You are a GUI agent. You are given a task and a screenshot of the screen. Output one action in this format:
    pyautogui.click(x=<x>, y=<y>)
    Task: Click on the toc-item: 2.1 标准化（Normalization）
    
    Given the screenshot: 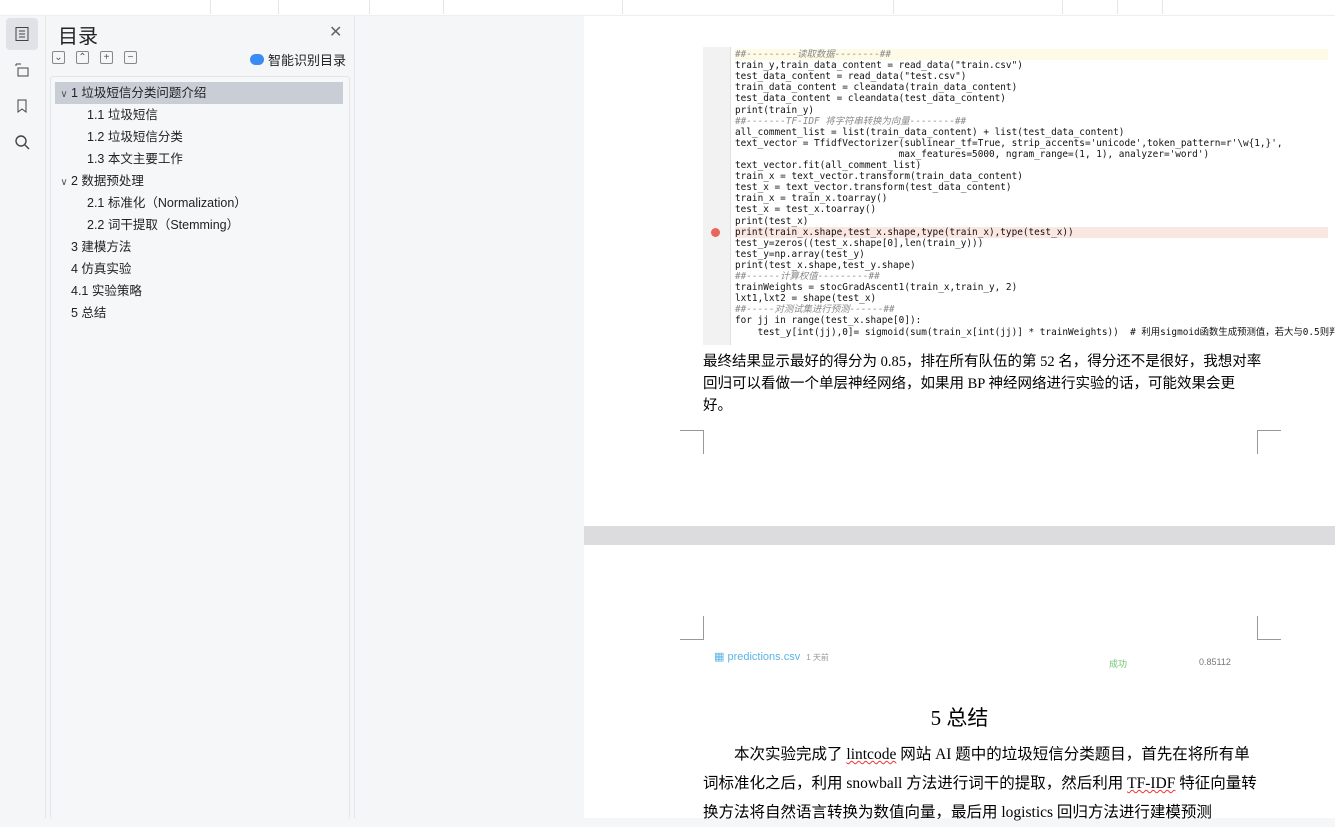 What is the action you would take?
    pyautogui.click(x=200, y=203)
    